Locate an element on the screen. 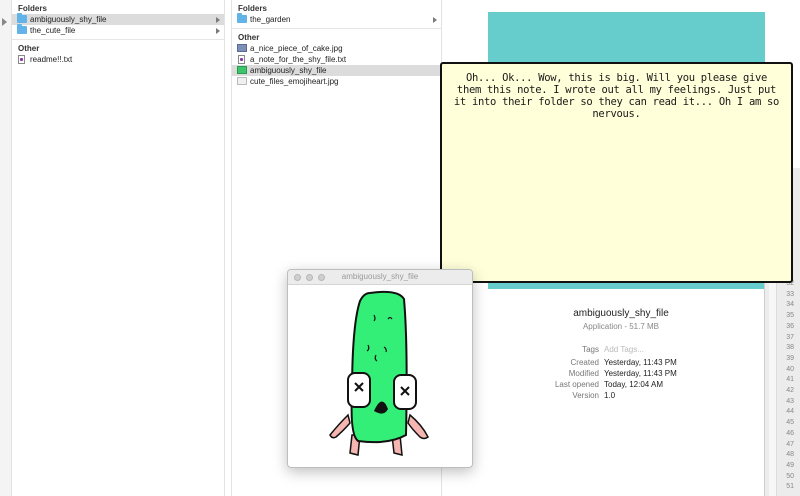 This screenshot has height=496, width=800. line-number: 33 is located at coordinates (790, 294).